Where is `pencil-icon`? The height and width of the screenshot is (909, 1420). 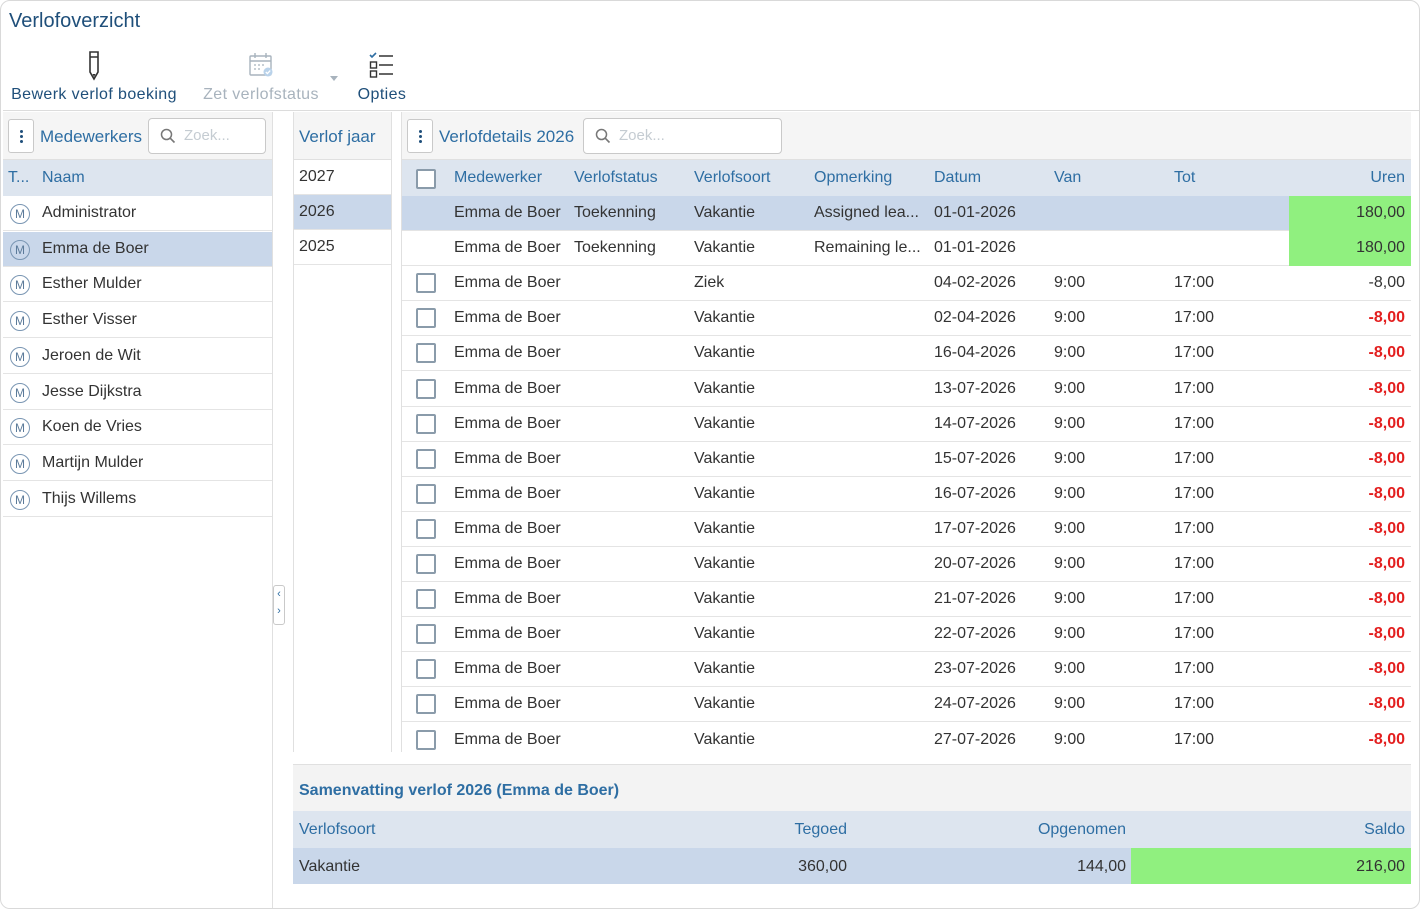 pencil-icon is located at coordinates (94, 66).